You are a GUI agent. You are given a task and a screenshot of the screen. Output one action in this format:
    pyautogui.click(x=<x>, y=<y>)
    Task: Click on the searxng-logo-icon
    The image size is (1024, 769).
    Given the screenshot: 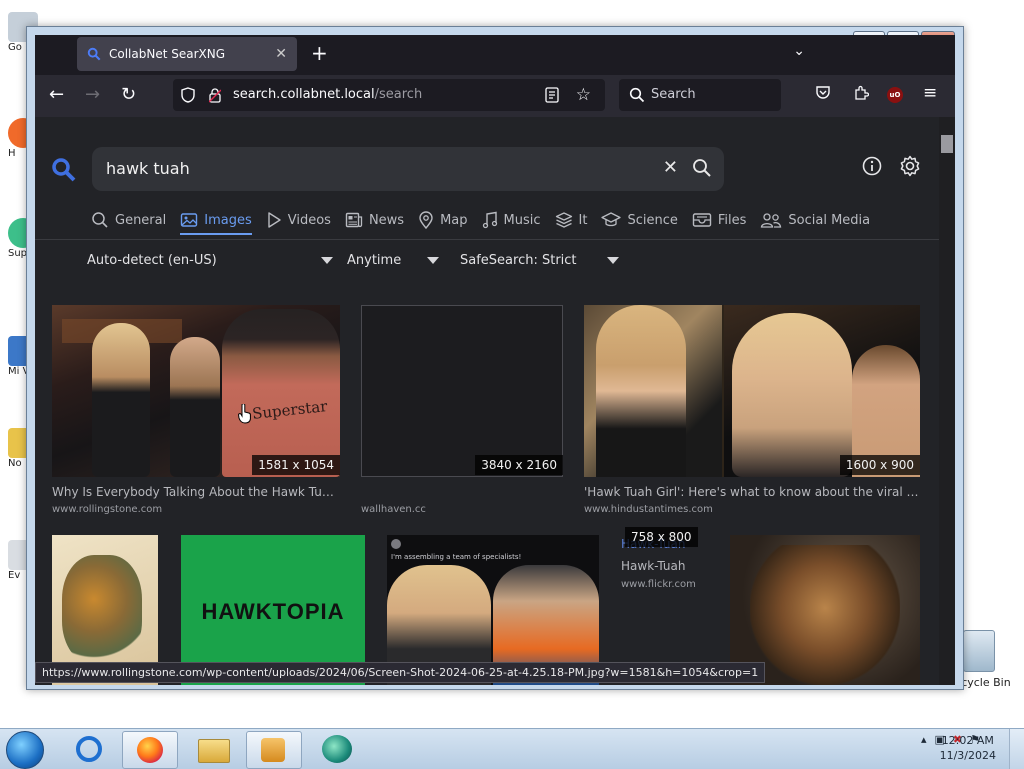 What is the action you would take?
    pyautogui.click(x=64, y=170)
    